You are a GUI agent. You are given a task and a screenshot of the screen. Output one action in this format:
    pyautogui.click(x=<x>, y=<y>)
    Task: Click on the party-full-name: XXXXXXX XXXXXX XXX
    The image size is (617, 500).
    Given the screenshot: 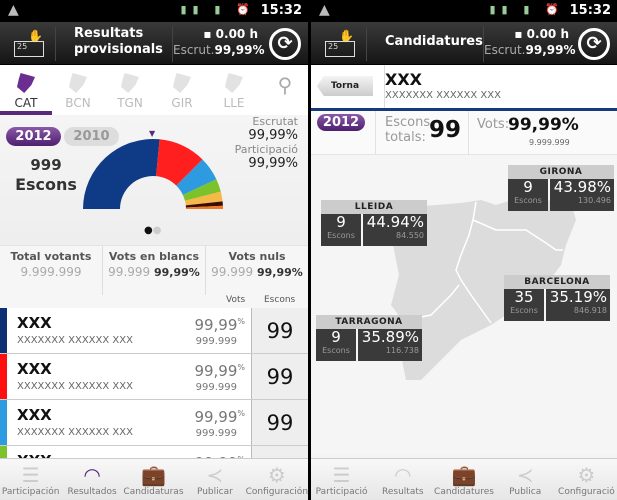 What is the action you would take?
    pyautogui.click(x=443, y=95)
    